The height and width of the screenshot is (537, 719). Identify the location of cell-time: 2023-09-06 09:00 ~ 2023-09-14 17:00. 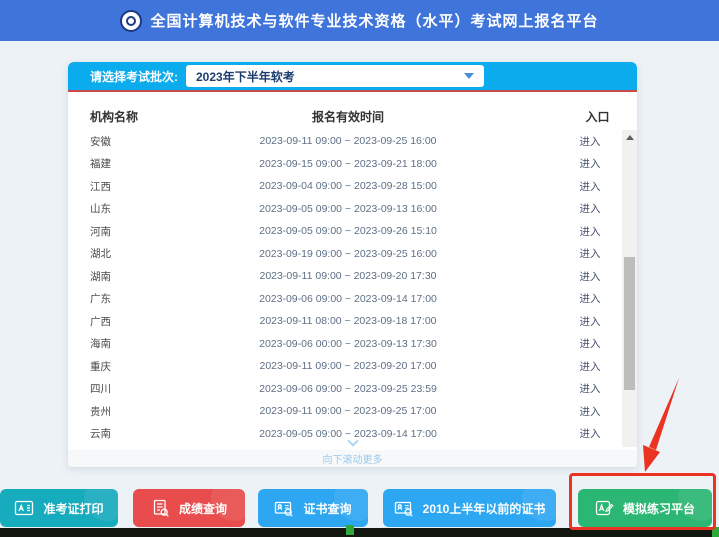
(348, 298).